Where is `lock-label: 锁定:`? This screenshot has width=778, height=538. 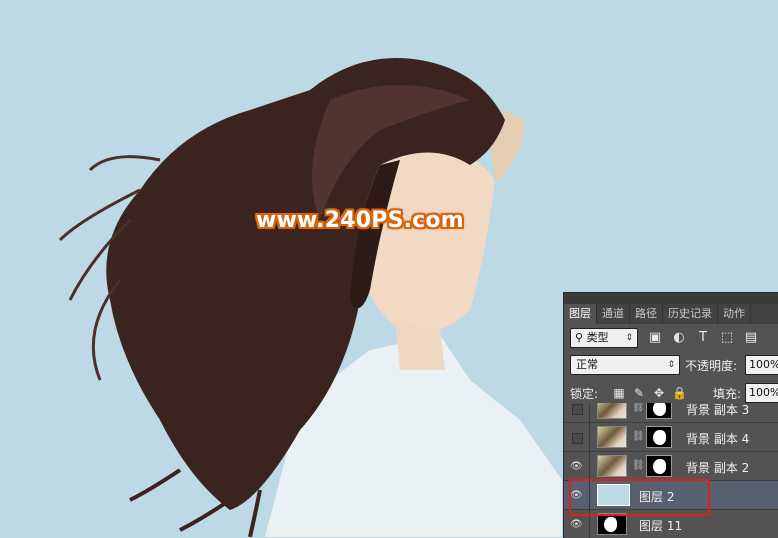 lock-label: 锁定: is located at coordinates (584, 394).